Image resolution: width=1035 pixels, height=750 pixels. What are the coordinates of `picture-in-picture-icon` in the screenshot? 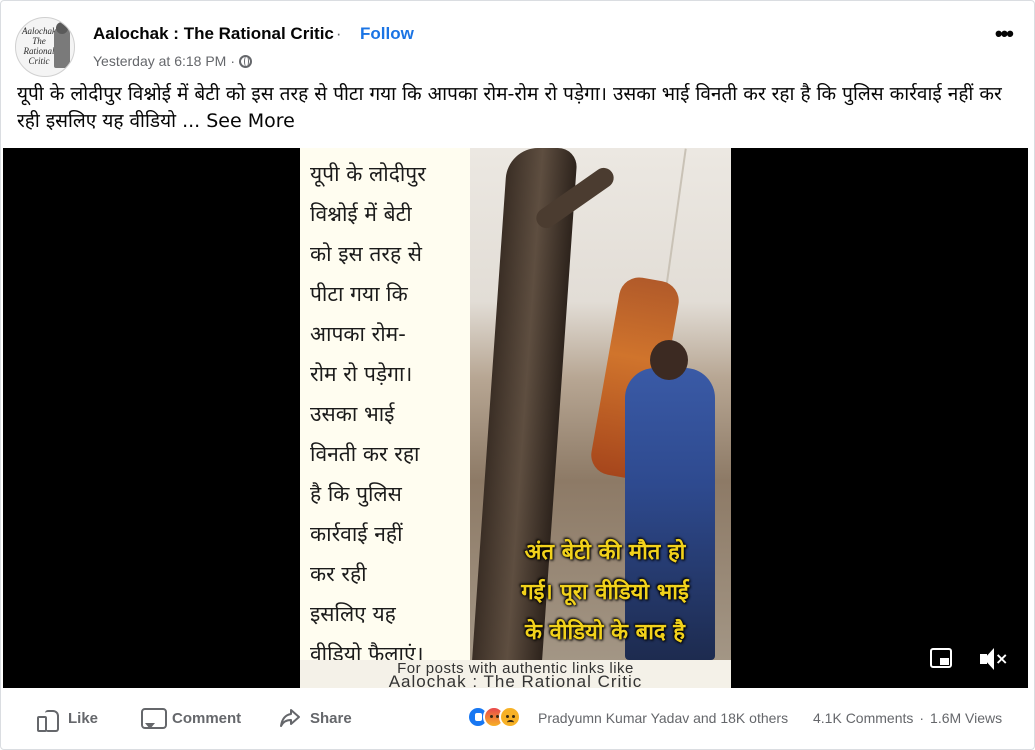 It's located at (941, 658).